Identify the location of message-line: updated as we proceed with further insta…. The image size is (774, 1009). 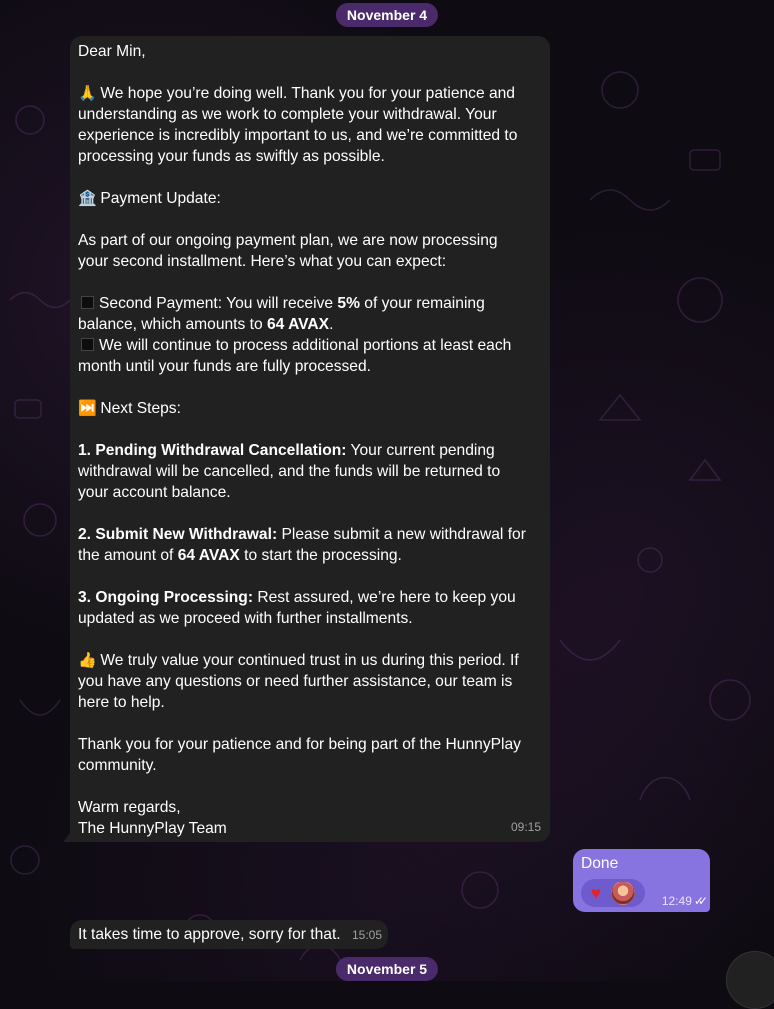
(310, 618).